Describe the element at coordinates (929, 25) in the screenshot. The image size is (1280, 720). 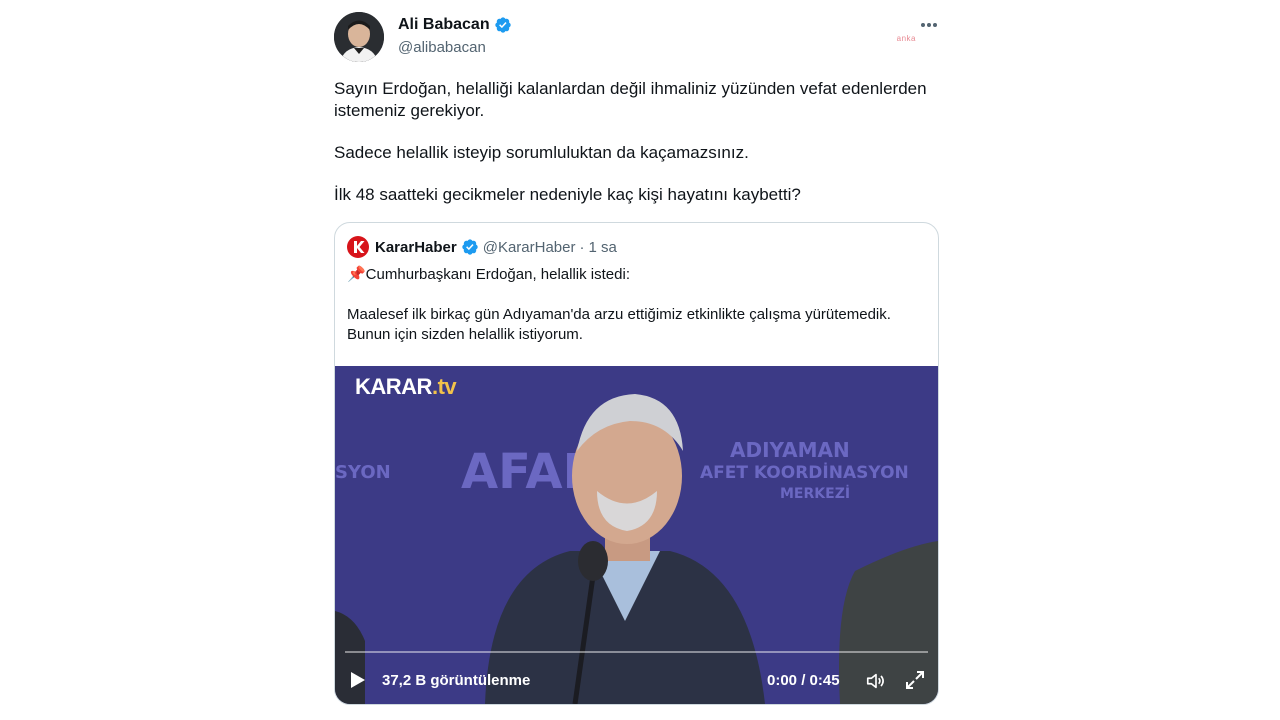
I see `more-options-icon` at that location.